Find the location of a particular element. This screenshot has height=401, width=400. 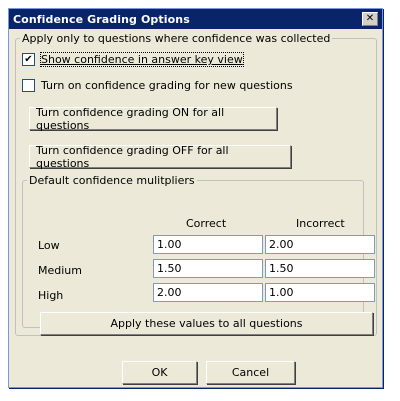

high-row-label: High is located at coordinates (51, 295).